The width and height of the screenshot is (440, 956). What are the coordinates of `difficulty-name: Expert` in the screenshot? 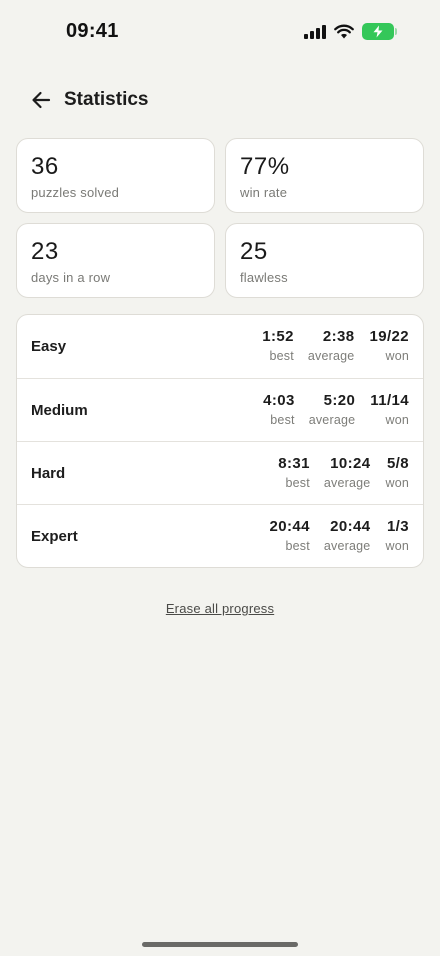 It's located at (54, 536).